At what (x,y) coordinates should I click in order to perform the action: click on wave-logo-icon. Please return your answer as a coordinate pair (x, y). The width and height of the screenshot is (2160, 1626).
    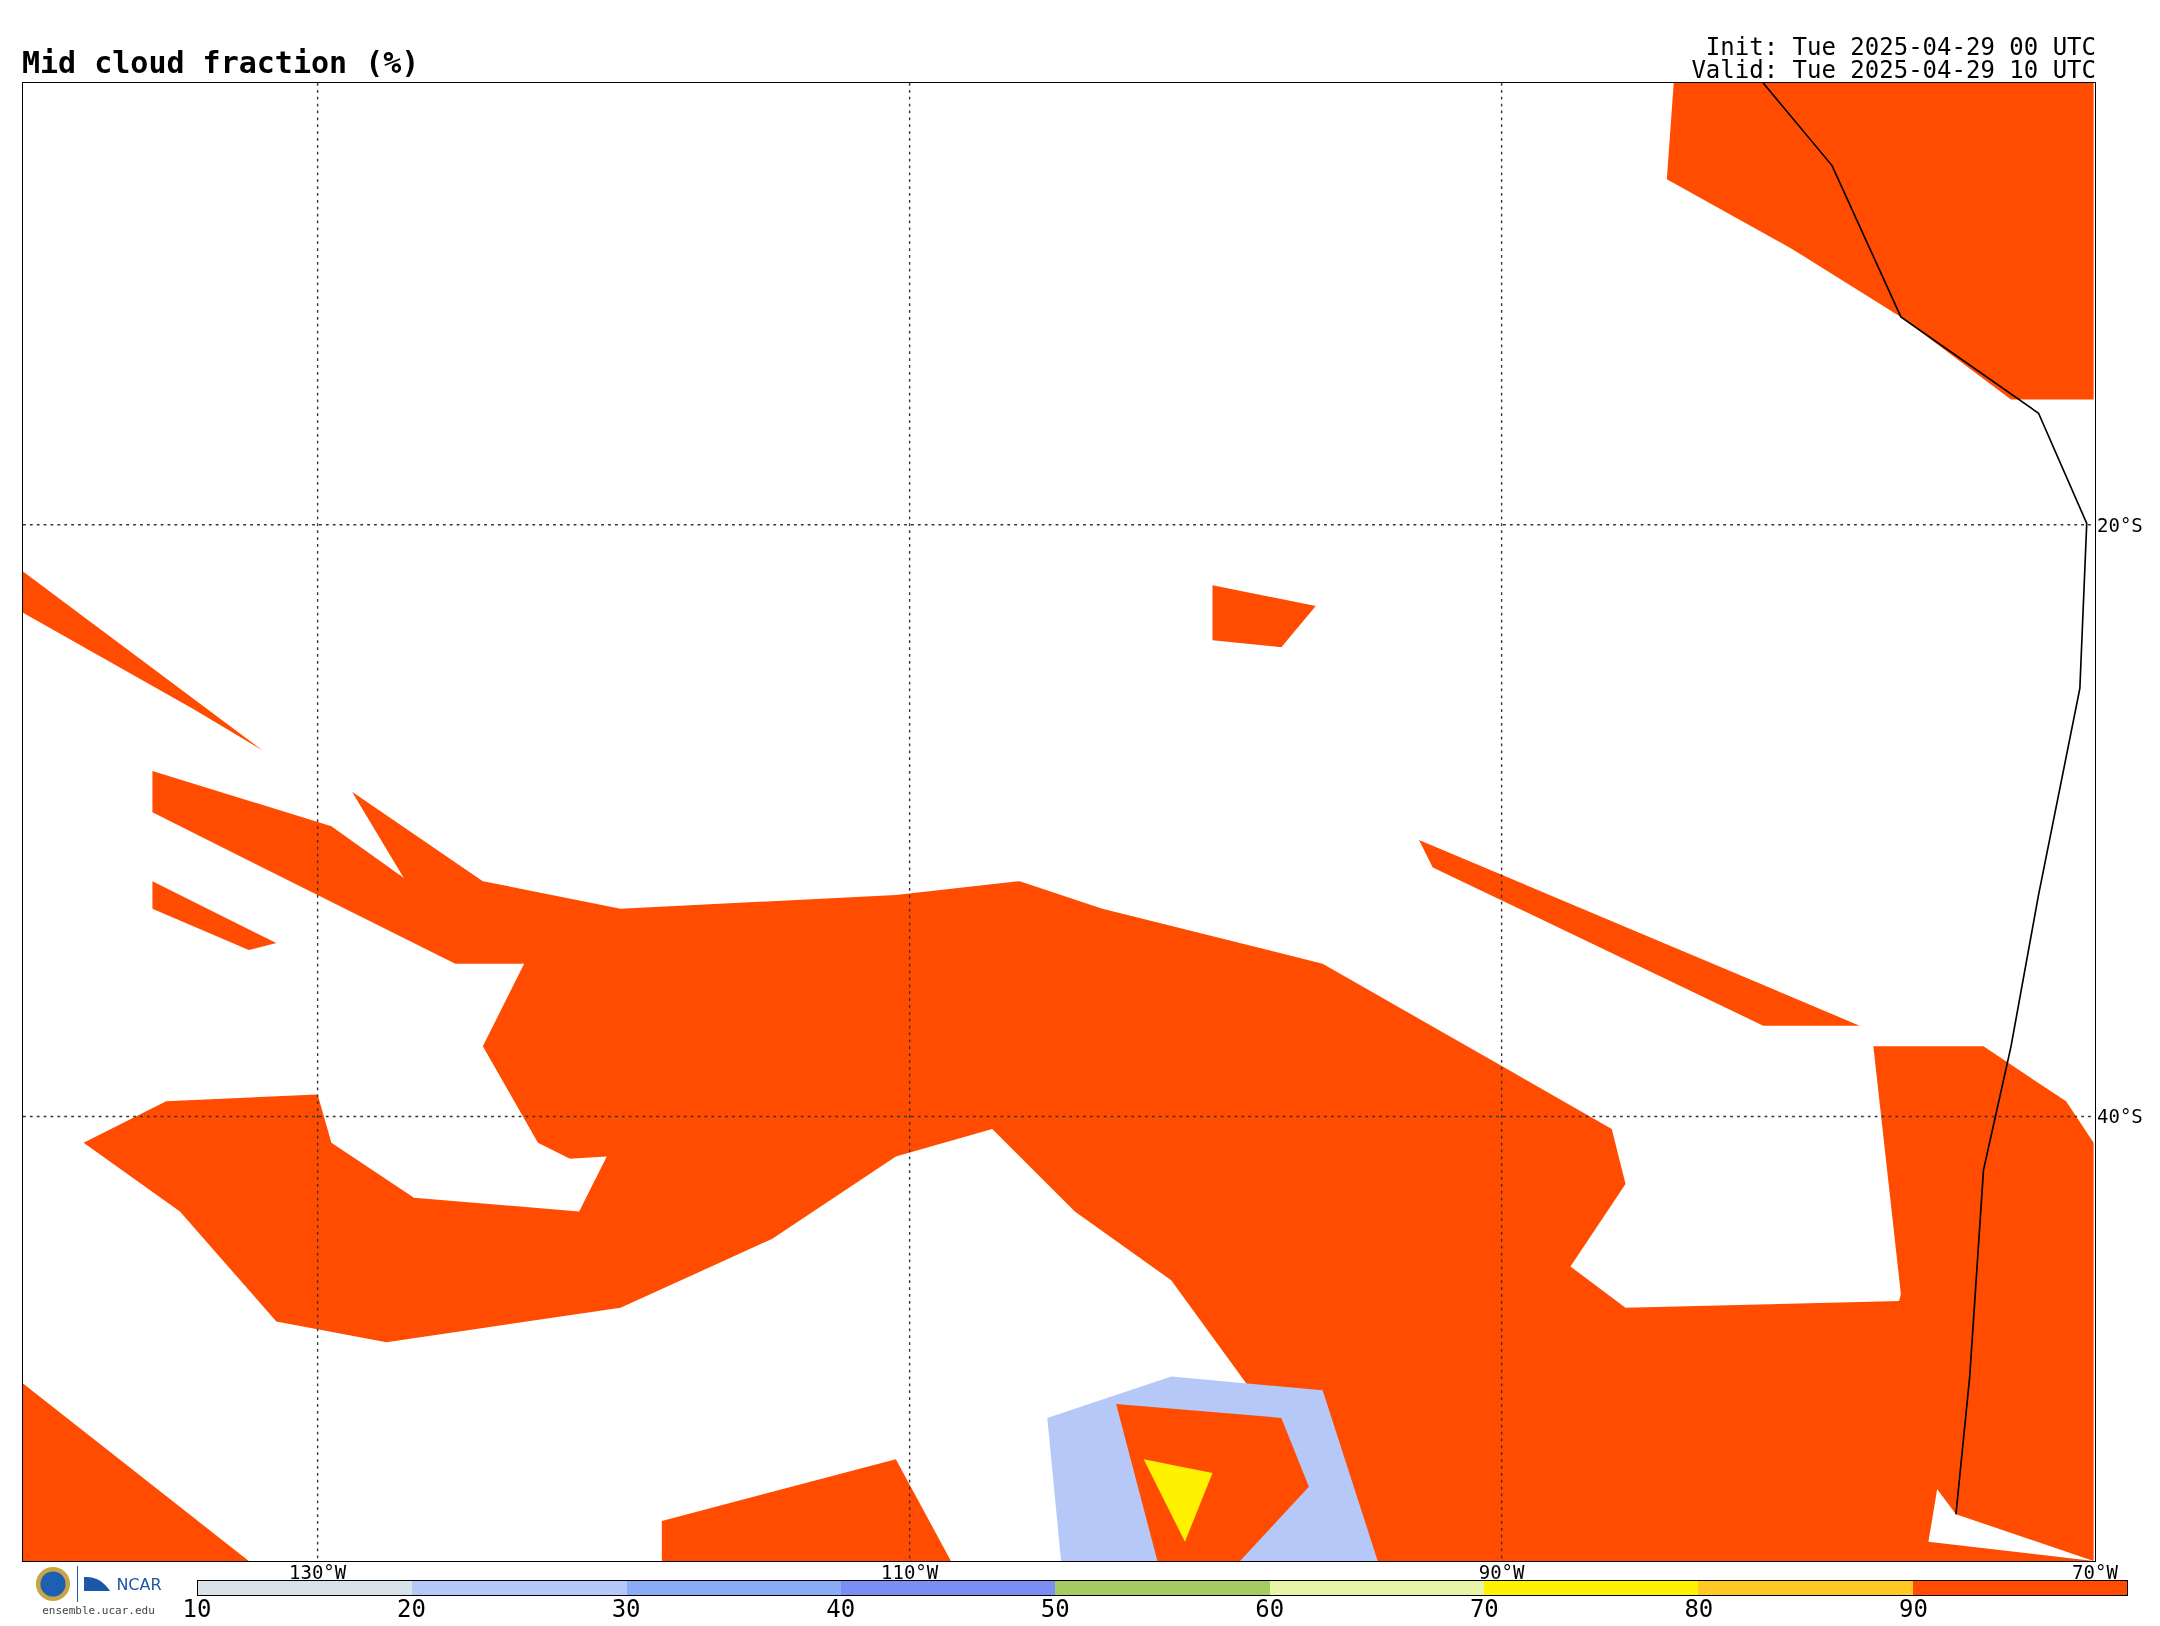
    Looking at the image, I should click on (97, 1584).